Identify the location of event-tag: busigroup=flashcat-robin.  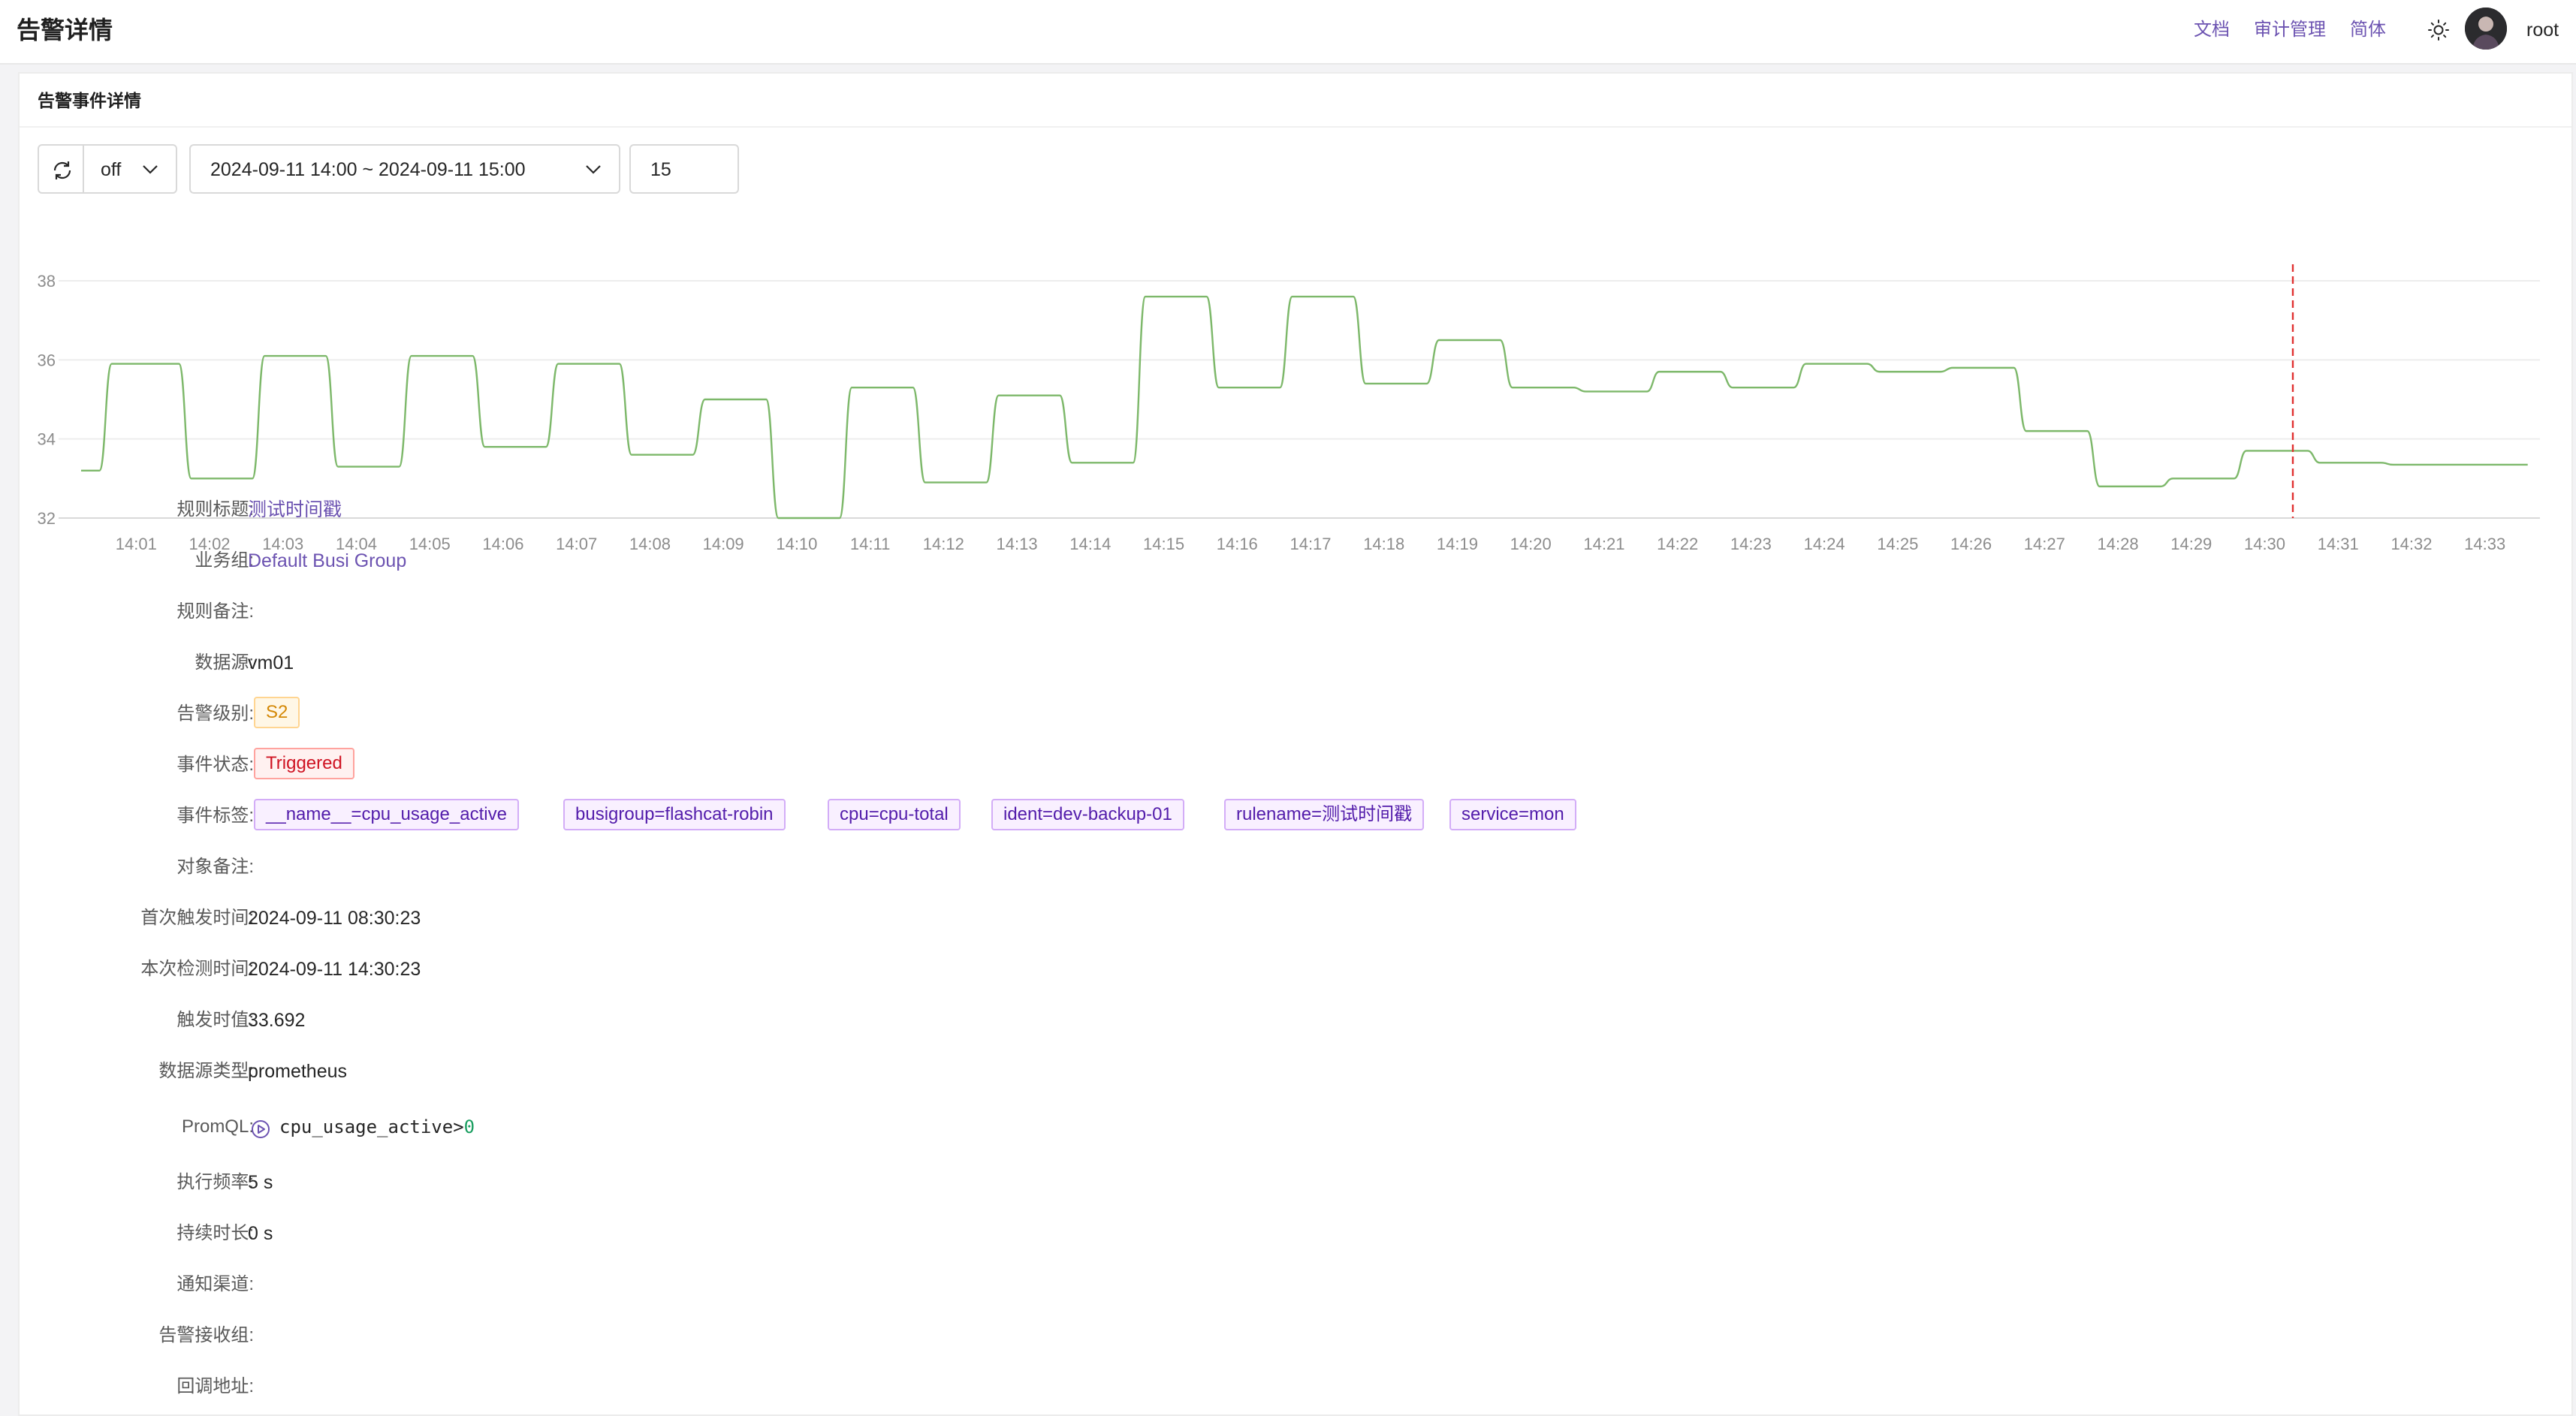
(674, 815).